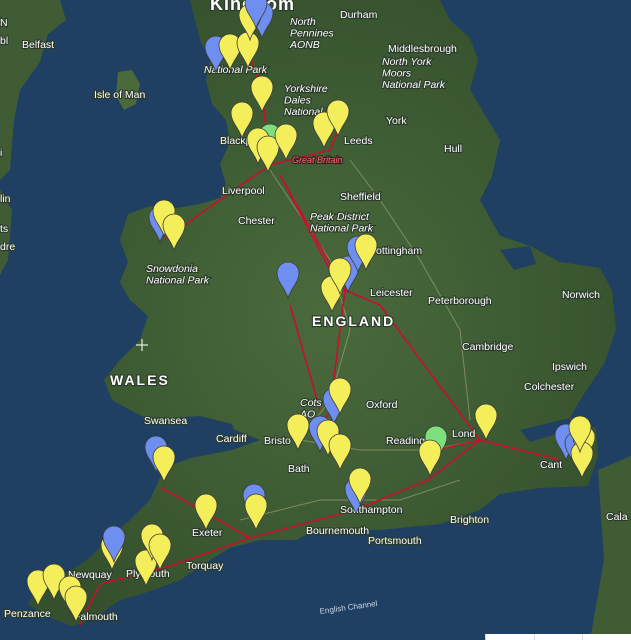 This screenshot has height=640, width=631. What do you see at coordinates (256, 221) in the screenshot?
I see `label-chester: Chester` at bounding box center [256, 221].